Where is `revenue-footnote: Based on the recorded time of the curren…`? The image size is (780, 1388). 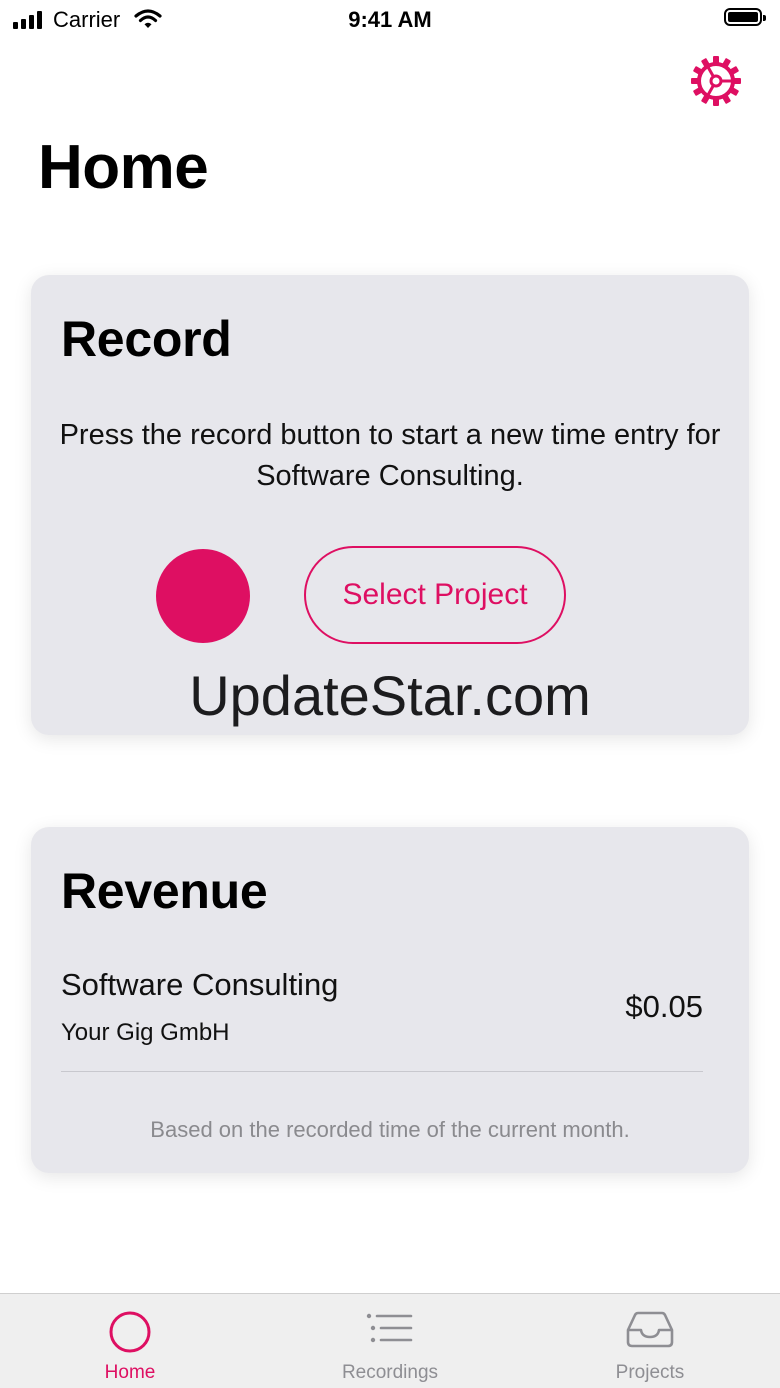
revenue-footnote: Based on the recorded time of the curren… is located at coordinates (390, 1129).